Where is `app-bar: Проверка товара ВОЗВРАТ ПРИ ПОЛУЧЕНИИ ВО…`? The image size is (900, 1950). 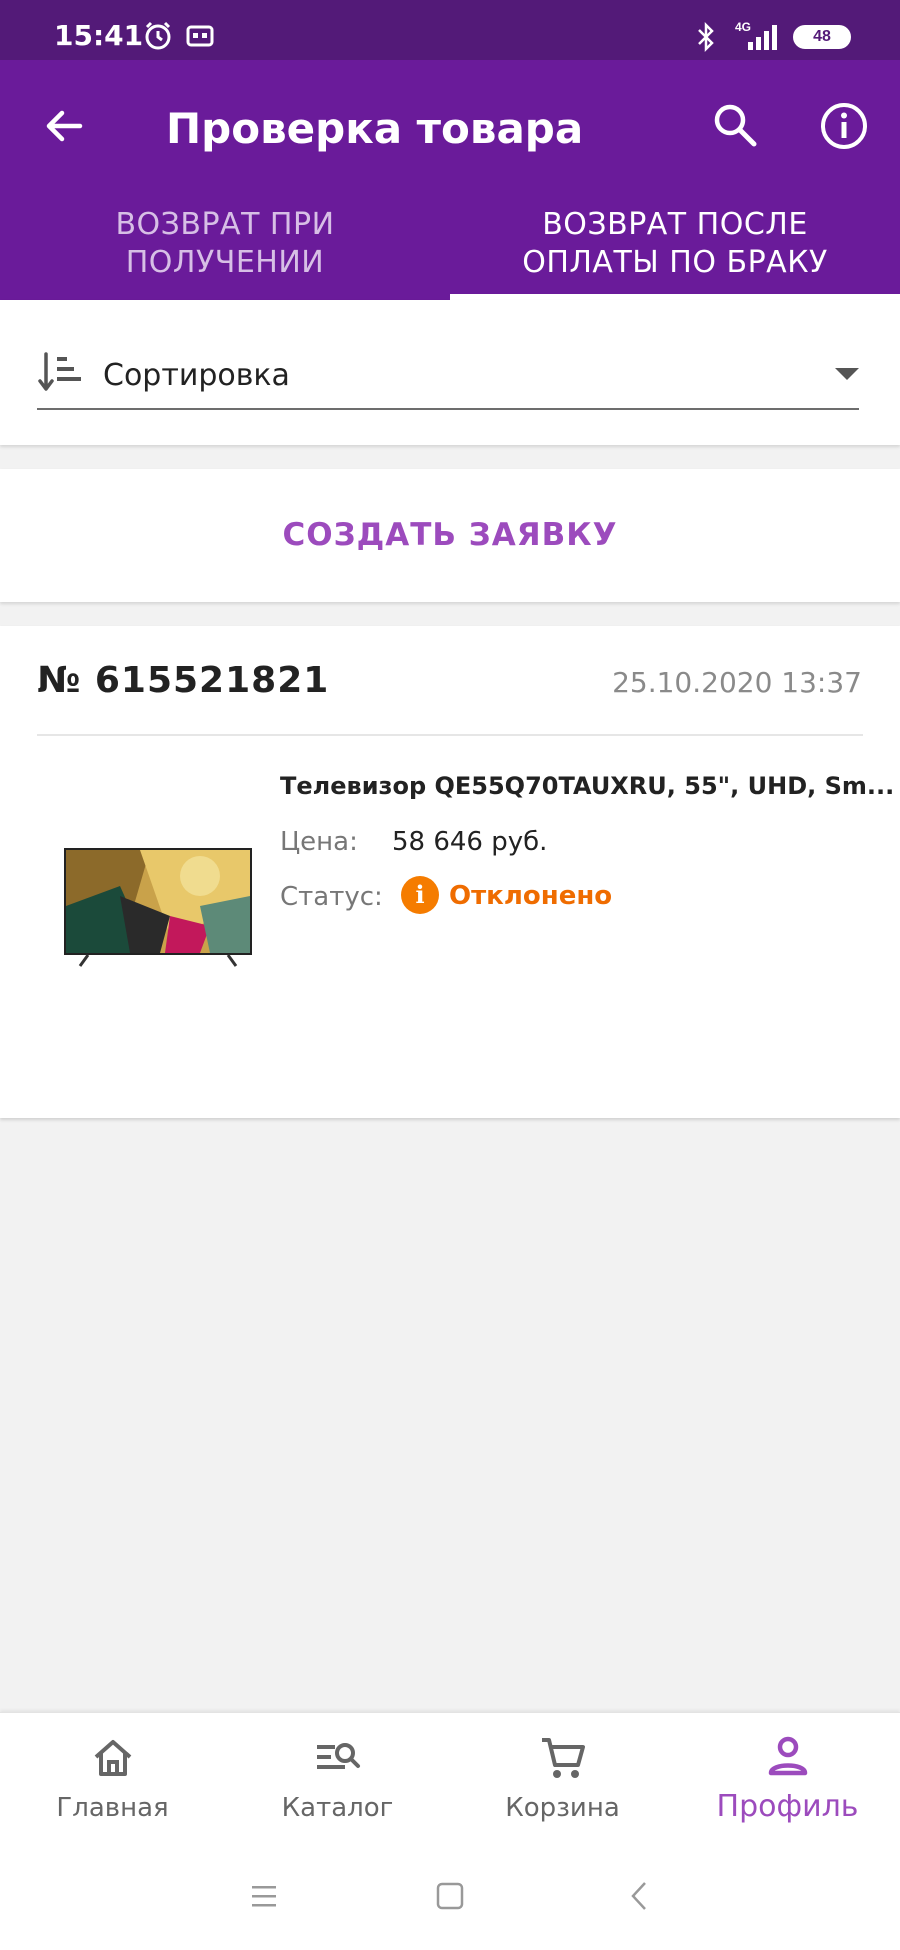
app-bar: Проверка товара ВОЗВРАТ ПРИ ПОЛУЧЕНИИ ВО… is located at coordinates (450, 180).